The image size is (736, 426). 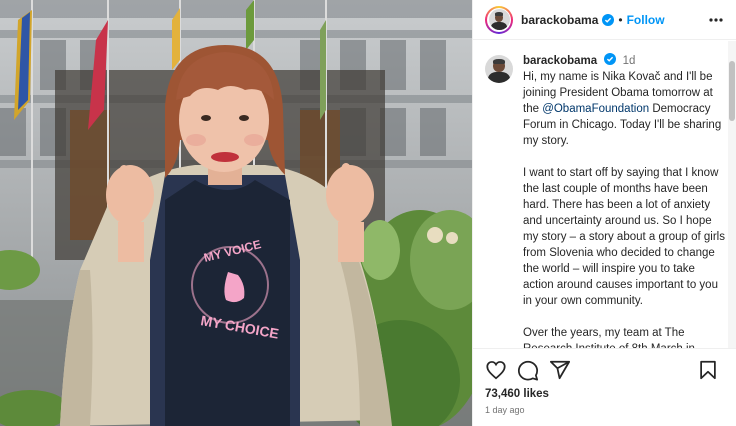 I want to click on bookmark-icon, so click(x=708, y=370).